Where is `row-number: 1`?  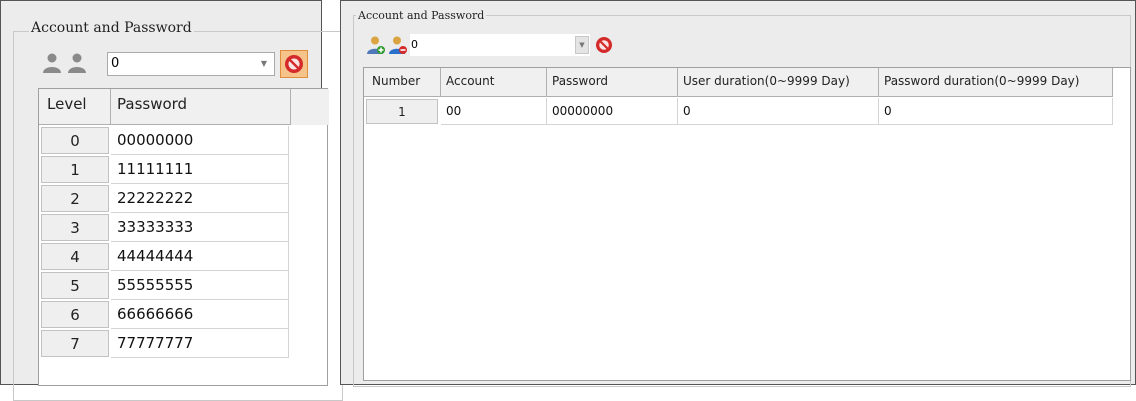
row-number: 1 is located at coordinates (402, 111).